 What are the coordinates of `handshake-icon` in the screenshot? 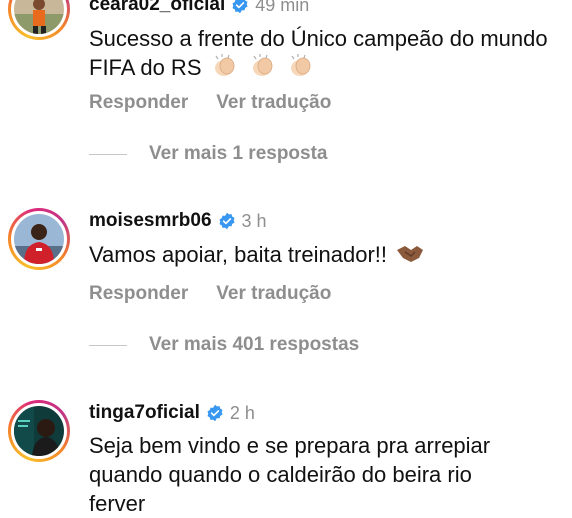 It's located at (409, 254).